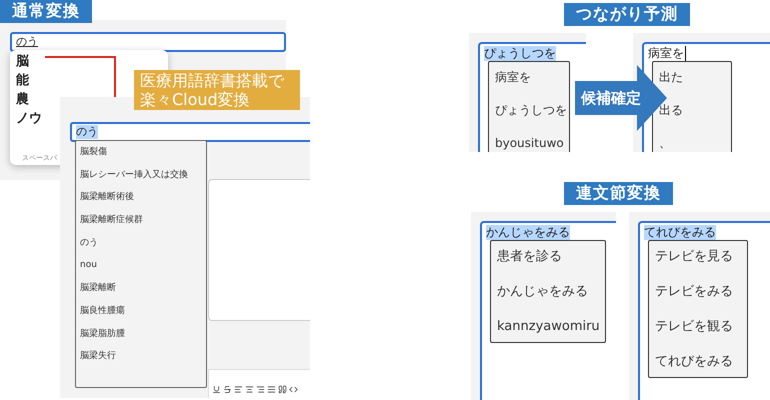  I want to click on candidate-item: 出る, so click(692, 110).